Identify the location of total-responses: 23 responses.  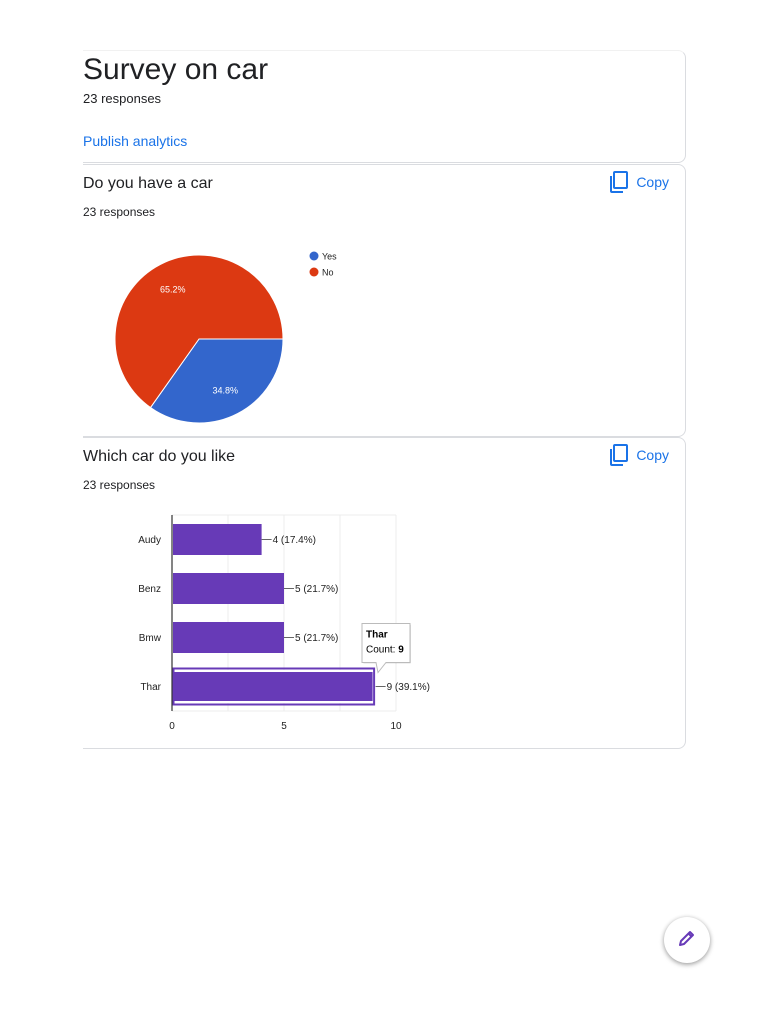
(122, 98).